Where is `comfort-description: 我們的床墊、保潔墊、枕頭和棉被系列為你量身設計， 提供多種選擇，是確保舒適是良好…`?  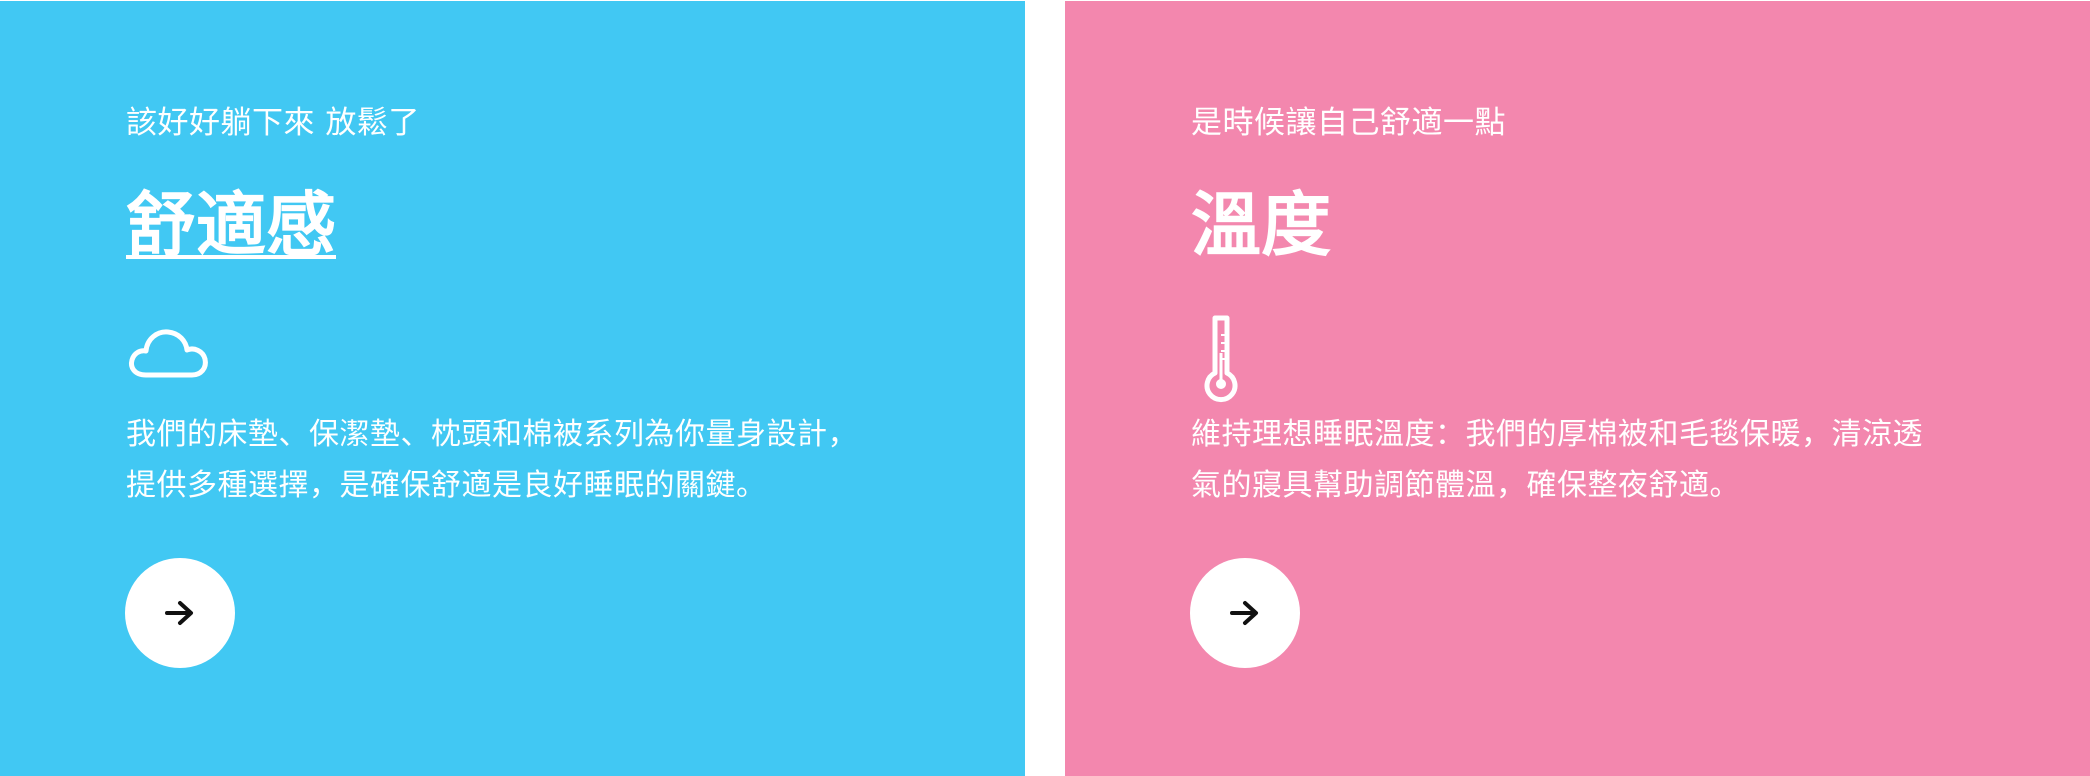 comfort-description: 我們的床墊、保潔墊、枕頭和棉被系列為你量身設計， 提供多種選擇，是確保舒適是良好… is located at coordinates (566, 460).